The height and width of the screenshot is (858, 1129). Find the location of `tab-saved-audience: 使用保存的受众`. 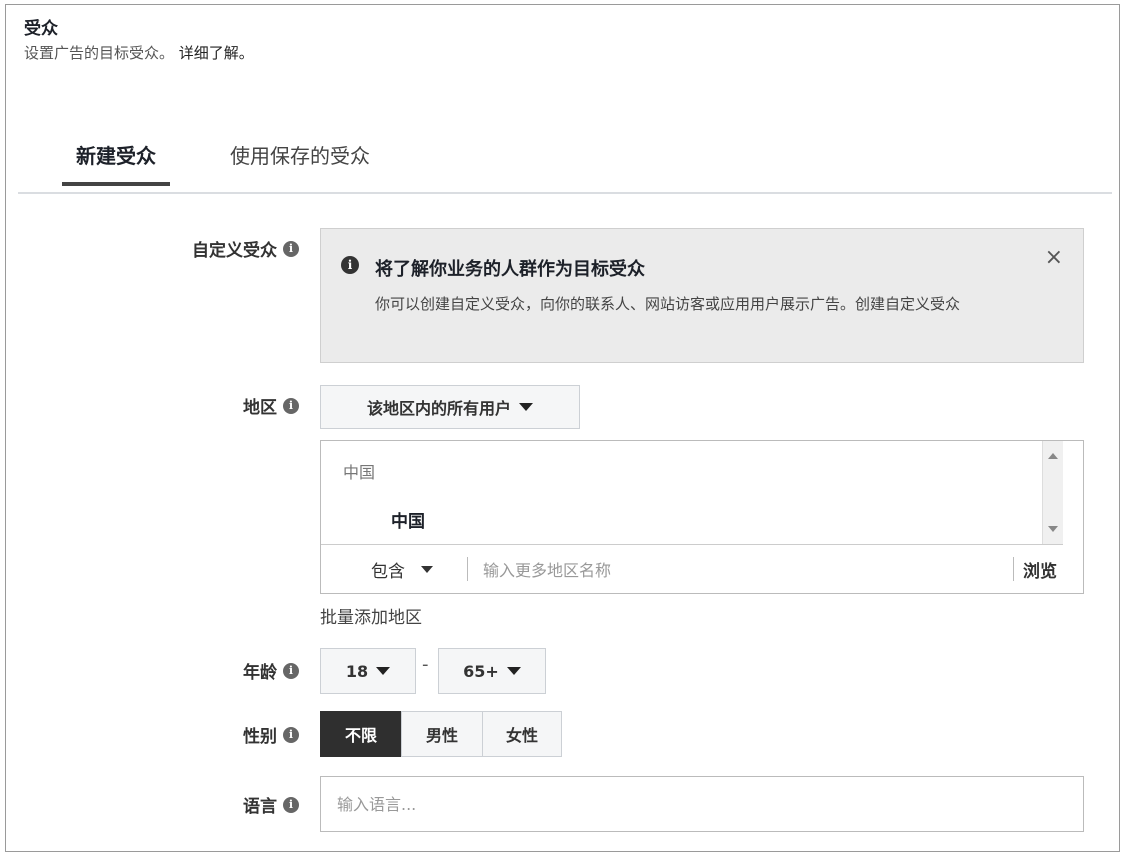

tab-saved-audience: 使用保存的受众 is located at coordinates (300, 161).